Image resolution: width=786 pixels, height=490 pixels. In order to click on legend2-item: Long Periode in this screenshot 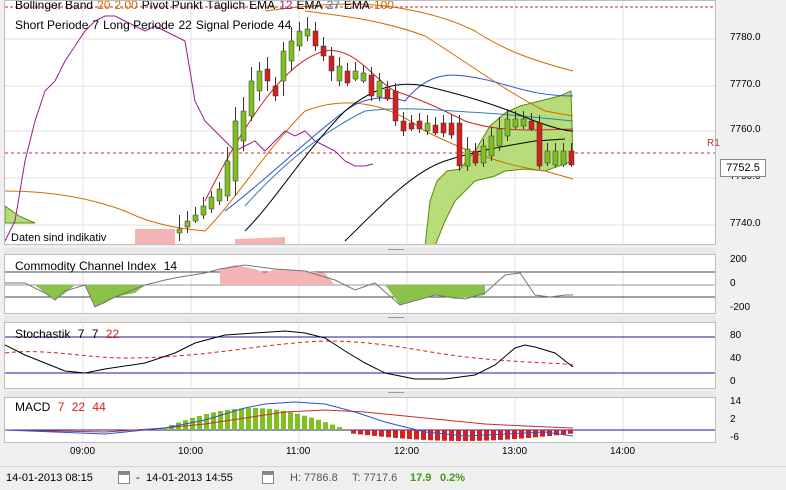, I will do `click(139, 25)`.